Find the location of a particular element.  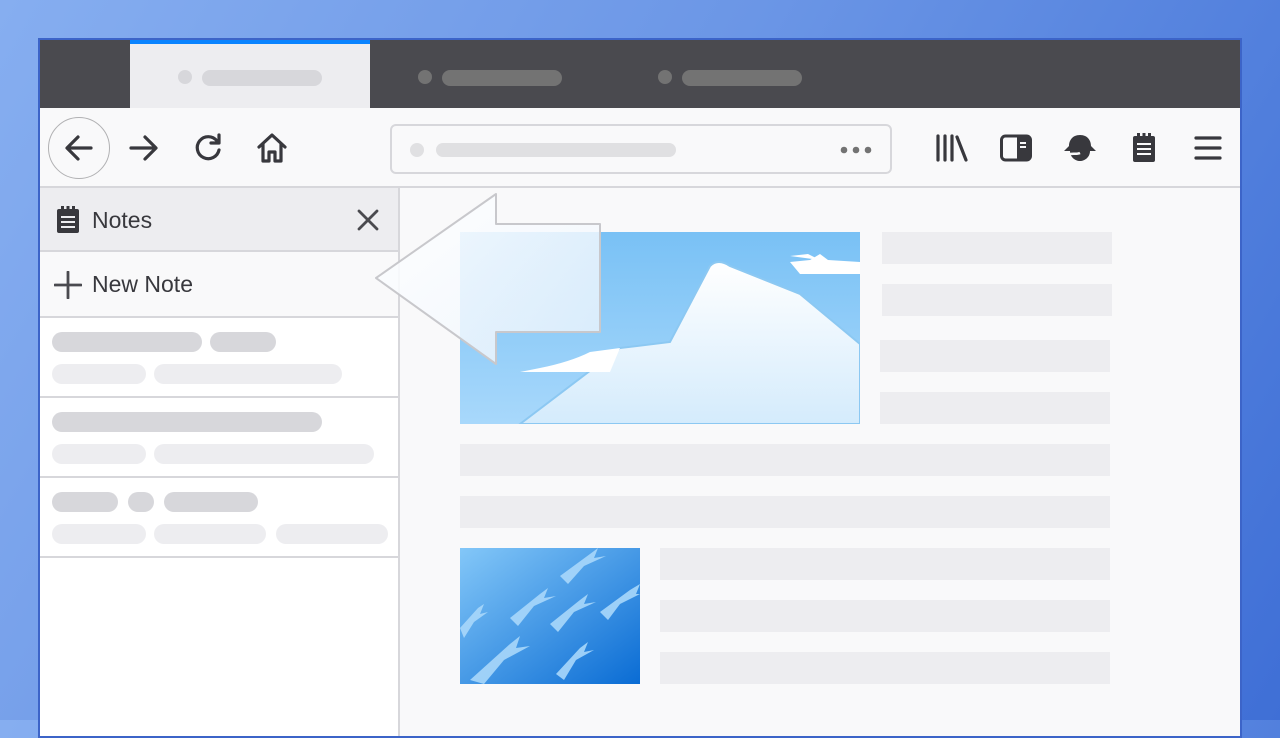

site-identity-placeholder is located at coordinates (417, 150).